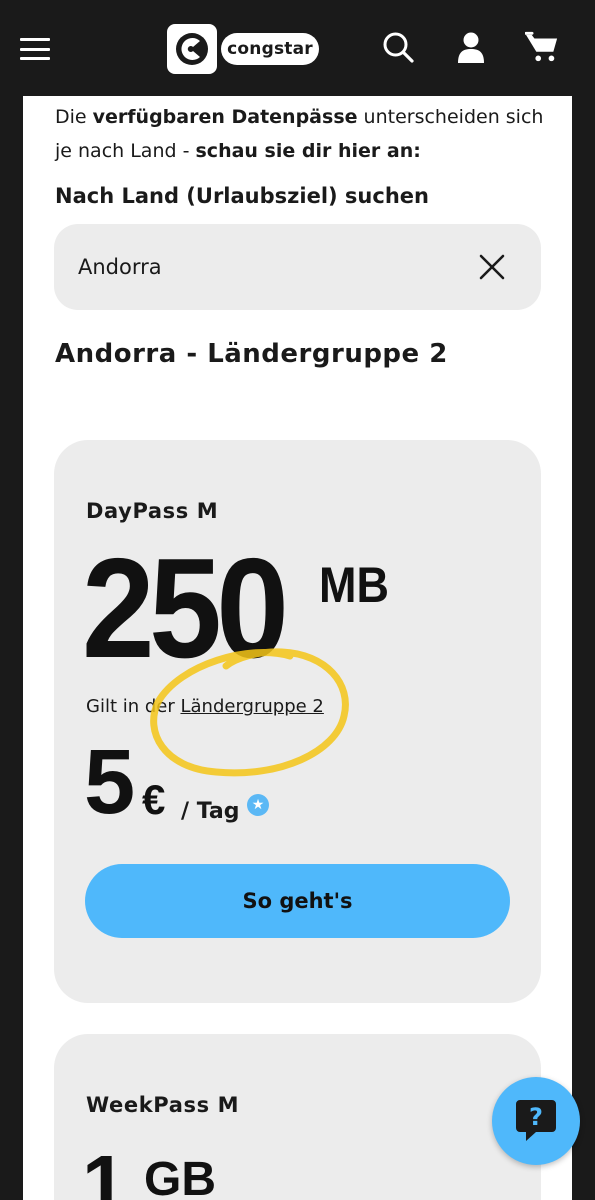 The image size is (595, 1200). Describe the element at coordinates (104, 1169) in the screenshot. I see `data-volume: 1` at that location.